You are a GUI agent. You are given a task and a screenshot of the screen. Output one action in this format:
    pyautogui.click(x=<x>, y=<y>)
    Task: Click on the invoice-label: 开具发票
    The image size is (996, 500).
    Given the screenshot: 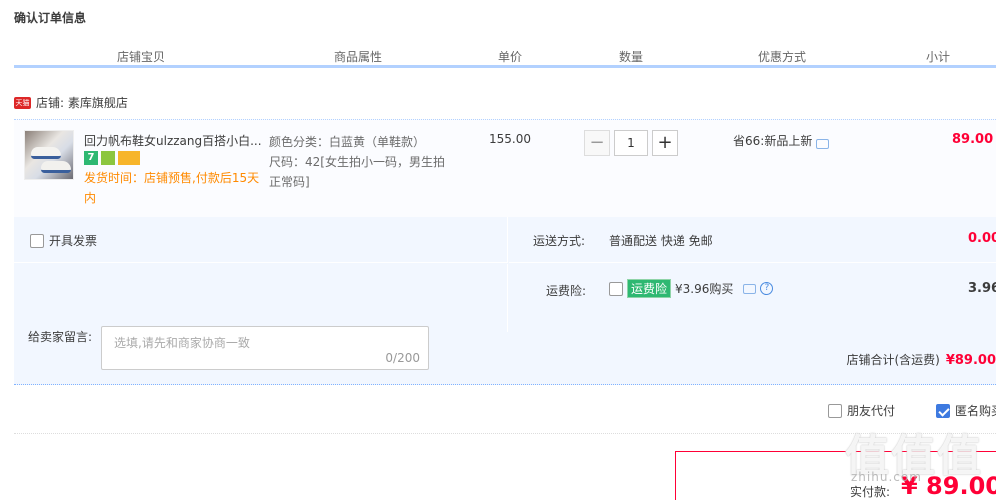 What is the action you would take?
    pyautogui.click(x=73, y=241)
    